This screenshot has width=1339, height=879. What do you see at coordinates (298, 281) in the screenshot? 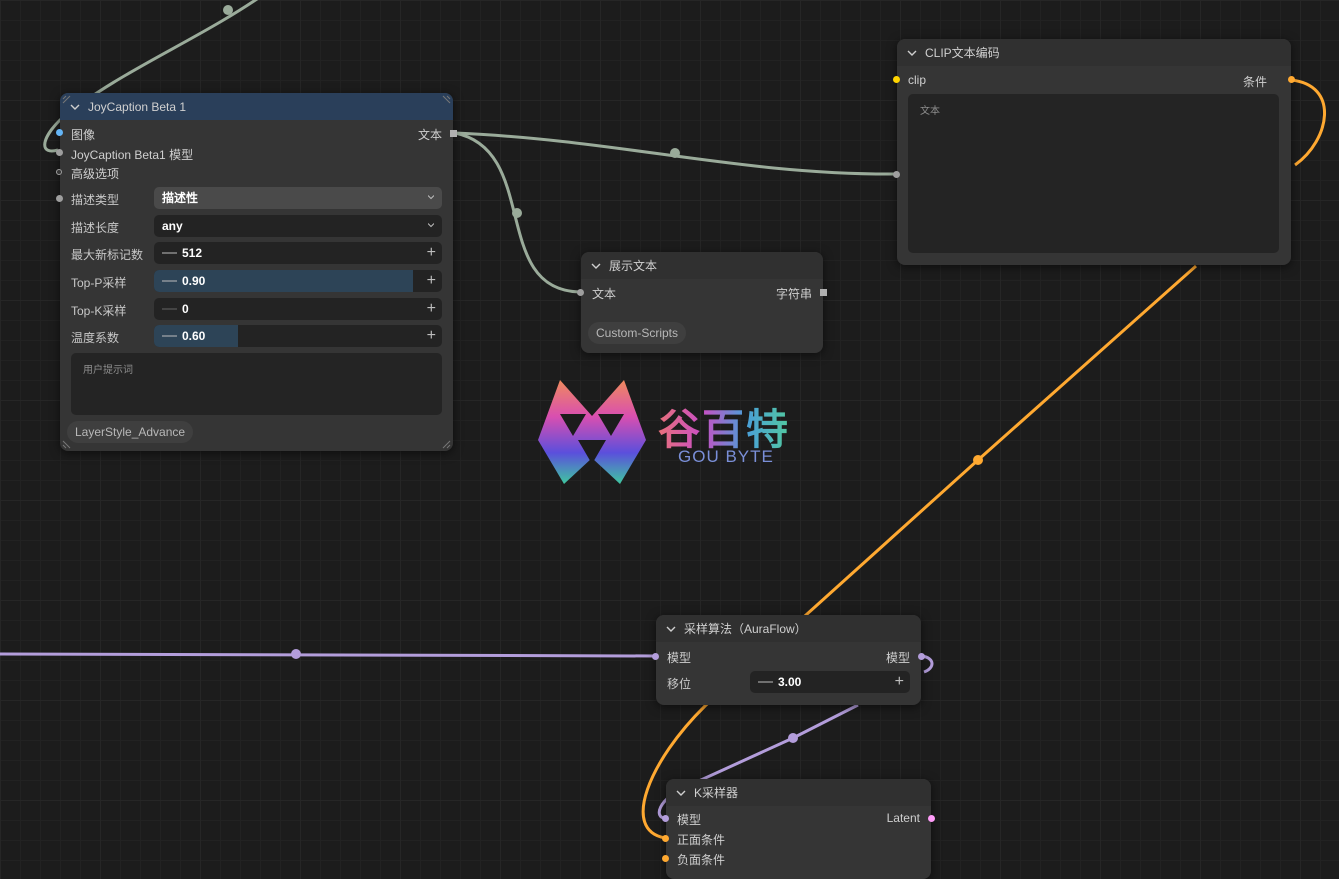
I see `top-p-slider: — 0.90 +` at bounding box center [298, 281].